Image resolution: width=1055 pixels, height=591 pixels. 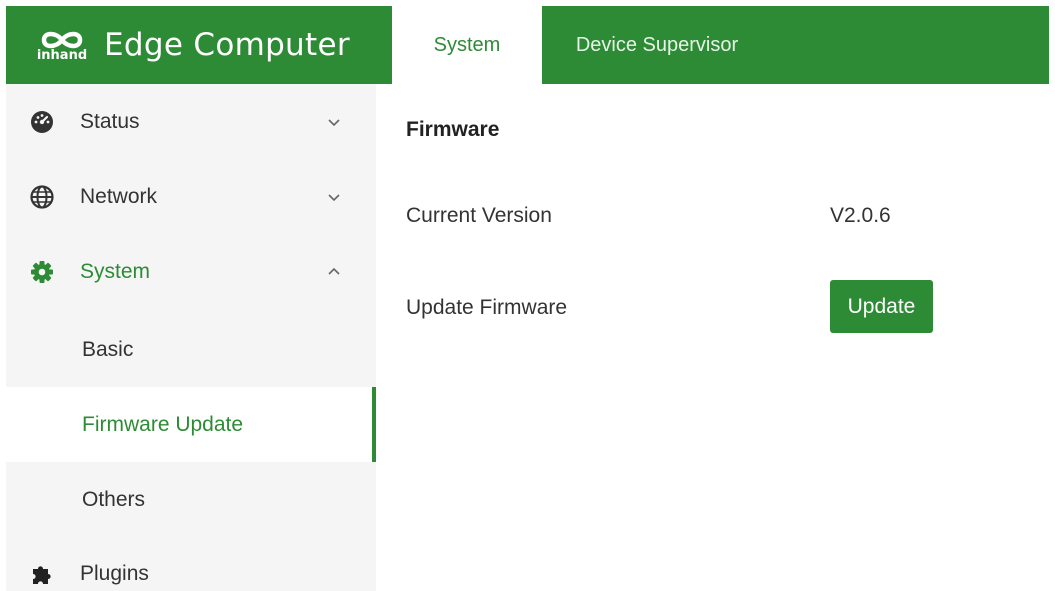 I want to click on sidebar-subitem-basic-label: Basic, so click(x=108, y=349).